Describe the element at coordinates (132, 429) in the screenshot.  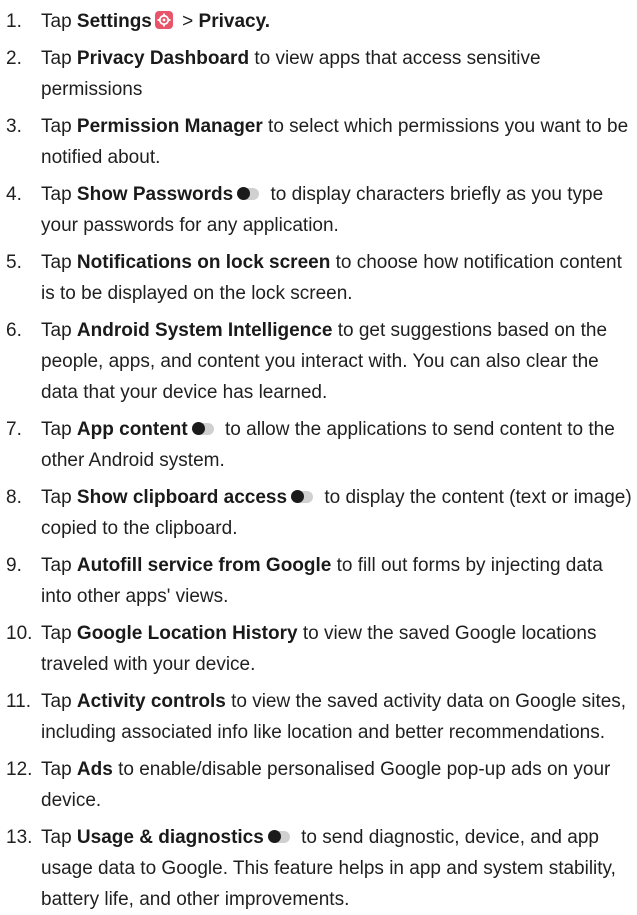
I see `step-bold-term: App content` at that location.